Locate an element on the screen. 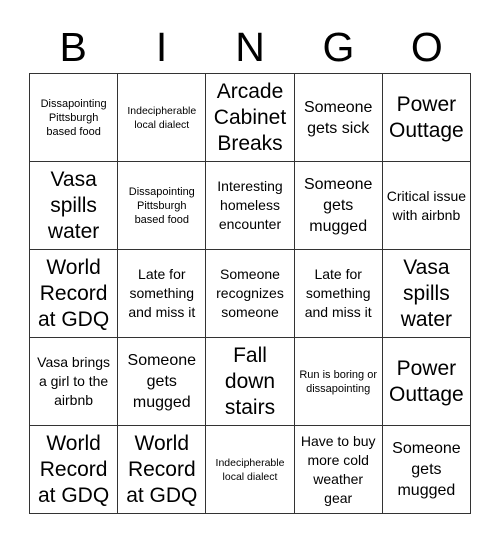 This screenshot has width=500, height=544. bingo-cell: Arcade Cabinet Breaks is located at coordinates (250, 118).